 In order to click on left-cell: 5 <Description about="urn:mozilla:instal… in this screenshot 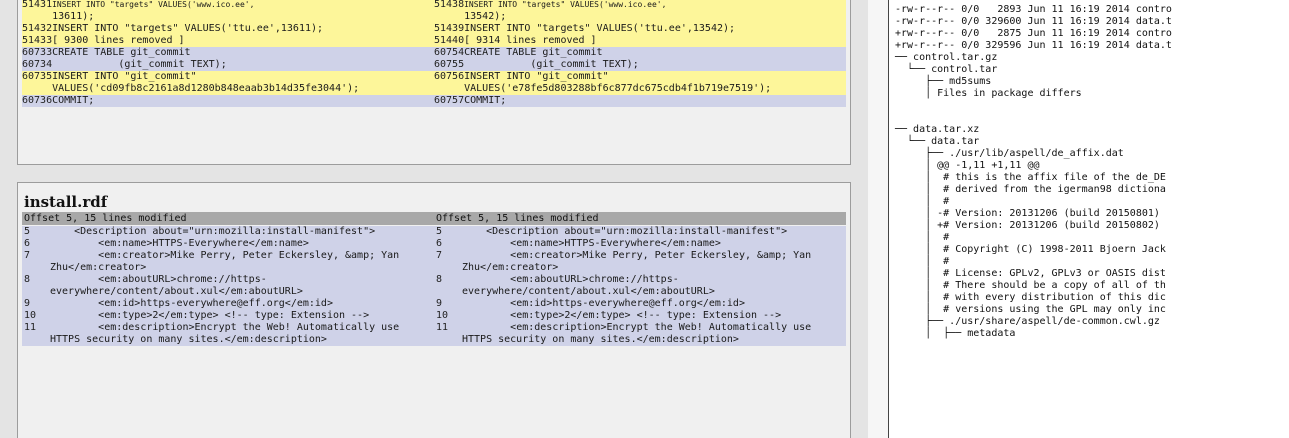, I will do `click(228, 232)`.